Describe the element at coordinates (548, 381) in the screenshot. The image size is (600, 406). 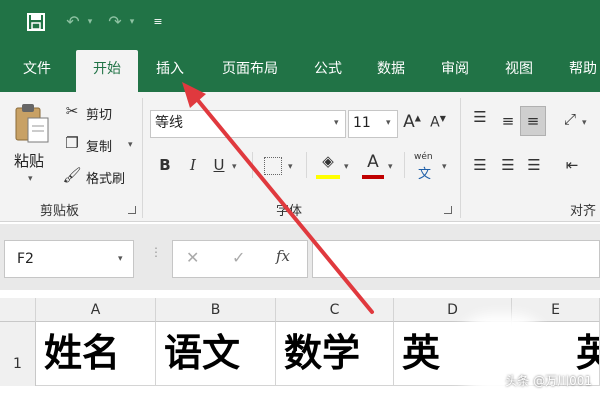
I see `watermark-text: 头条 @万川001` at that location.